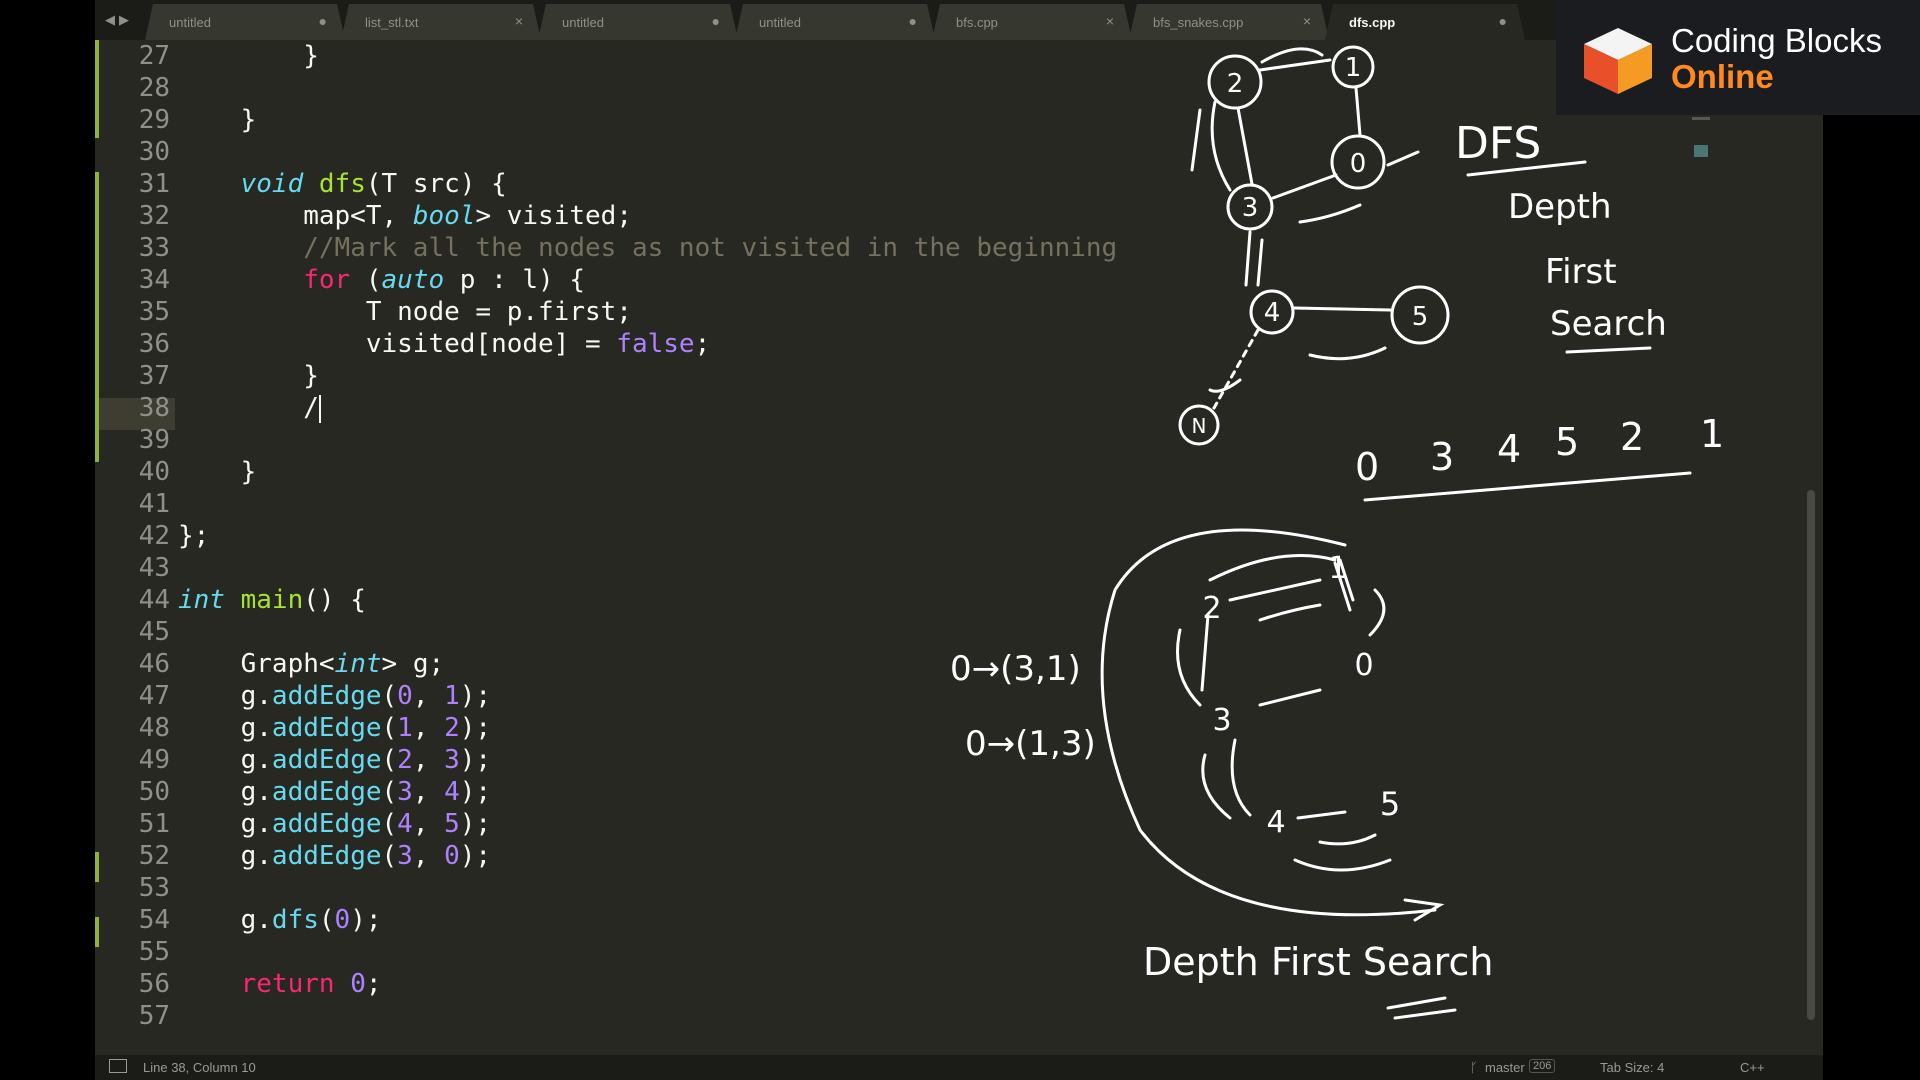 Image resolution: width=1920 pixels, height=1080 pixels. I want to click on graph1-label: 5, so click(1420, 317).